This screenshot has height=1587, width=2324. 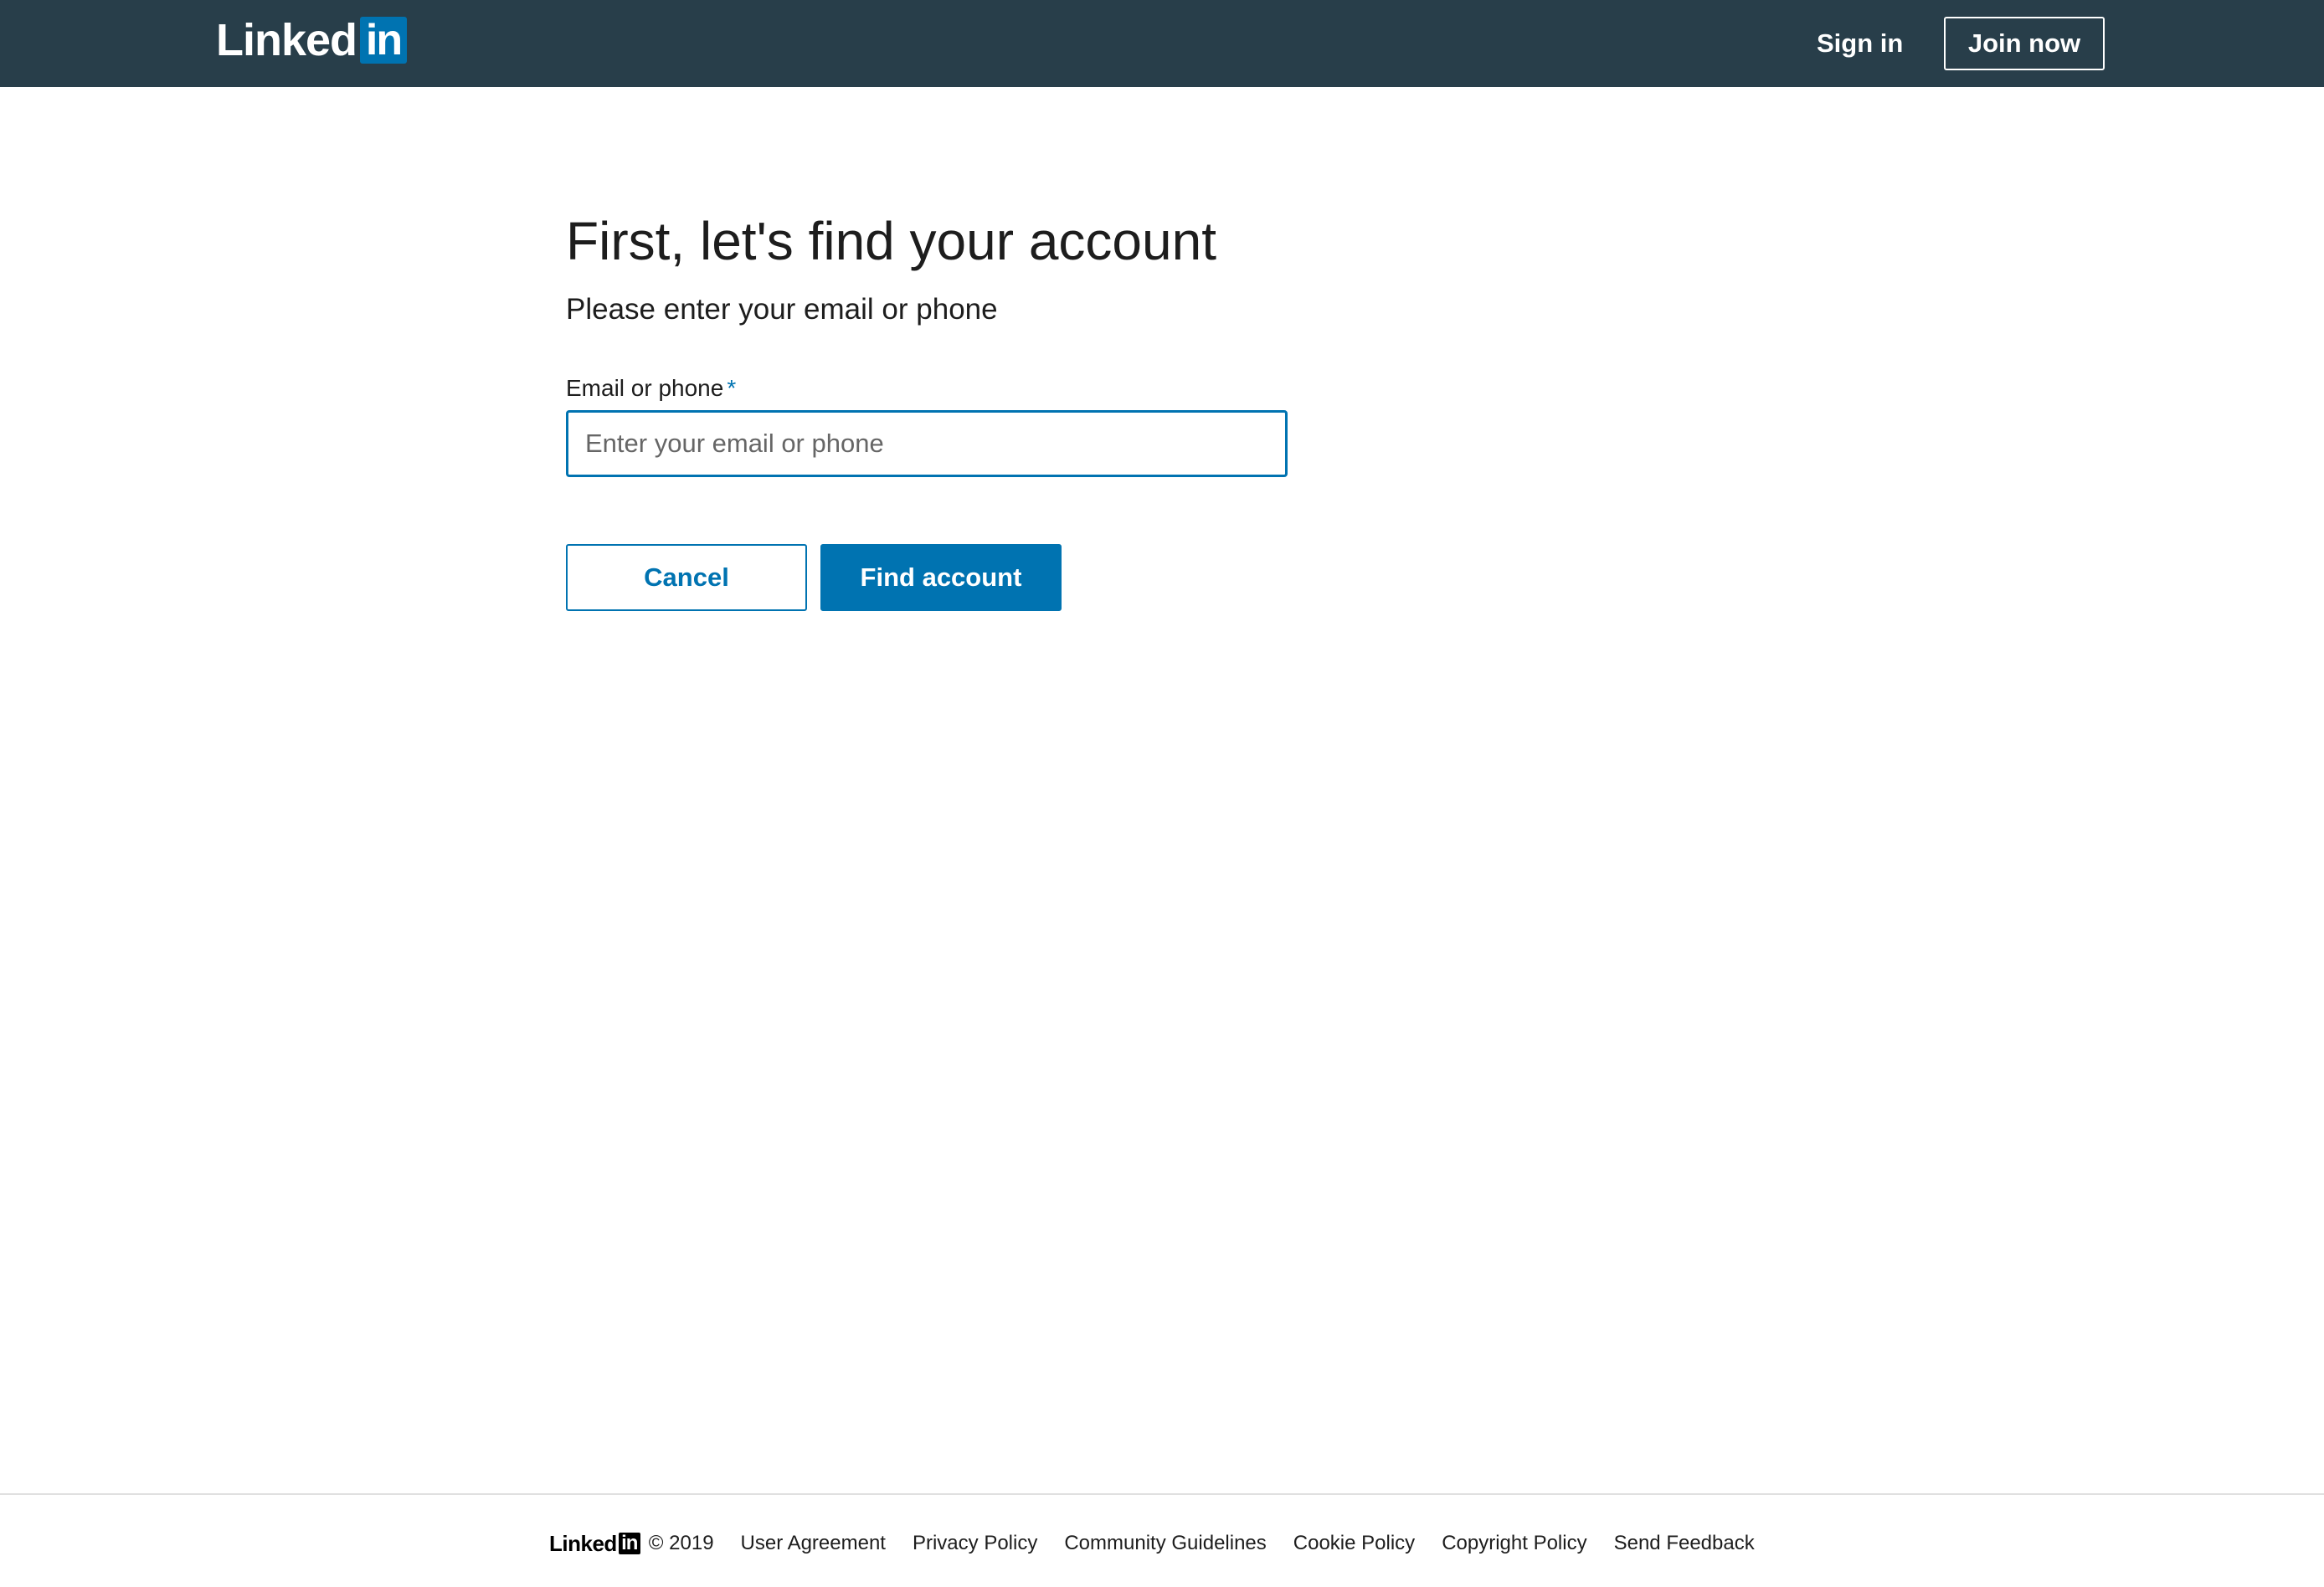 What do you see at coordinates (1165, 1543) in the screenshot?
I see `footer-link-community-guidelines: Community Guidelines` at bounding box center [1165, 1543].